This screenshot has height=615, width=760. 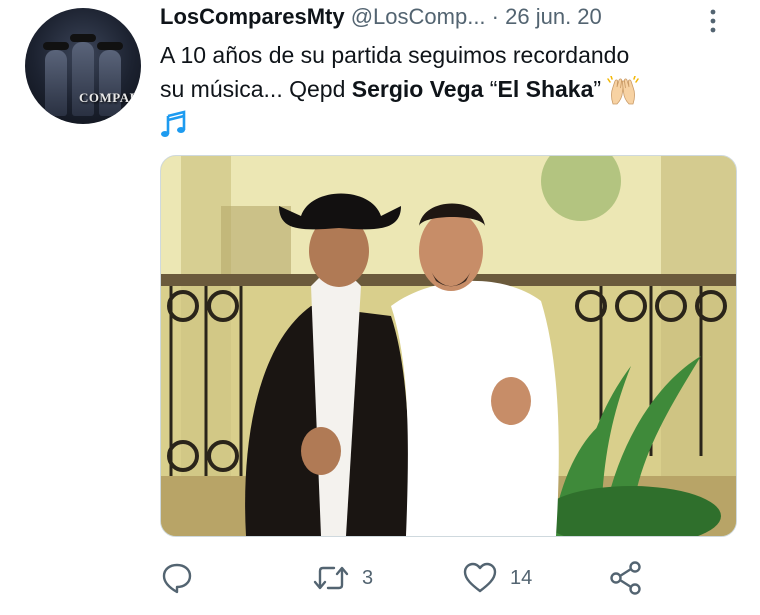 I want to click on tweet-text-name: Sergio Vega, so click(x=417, y=89).